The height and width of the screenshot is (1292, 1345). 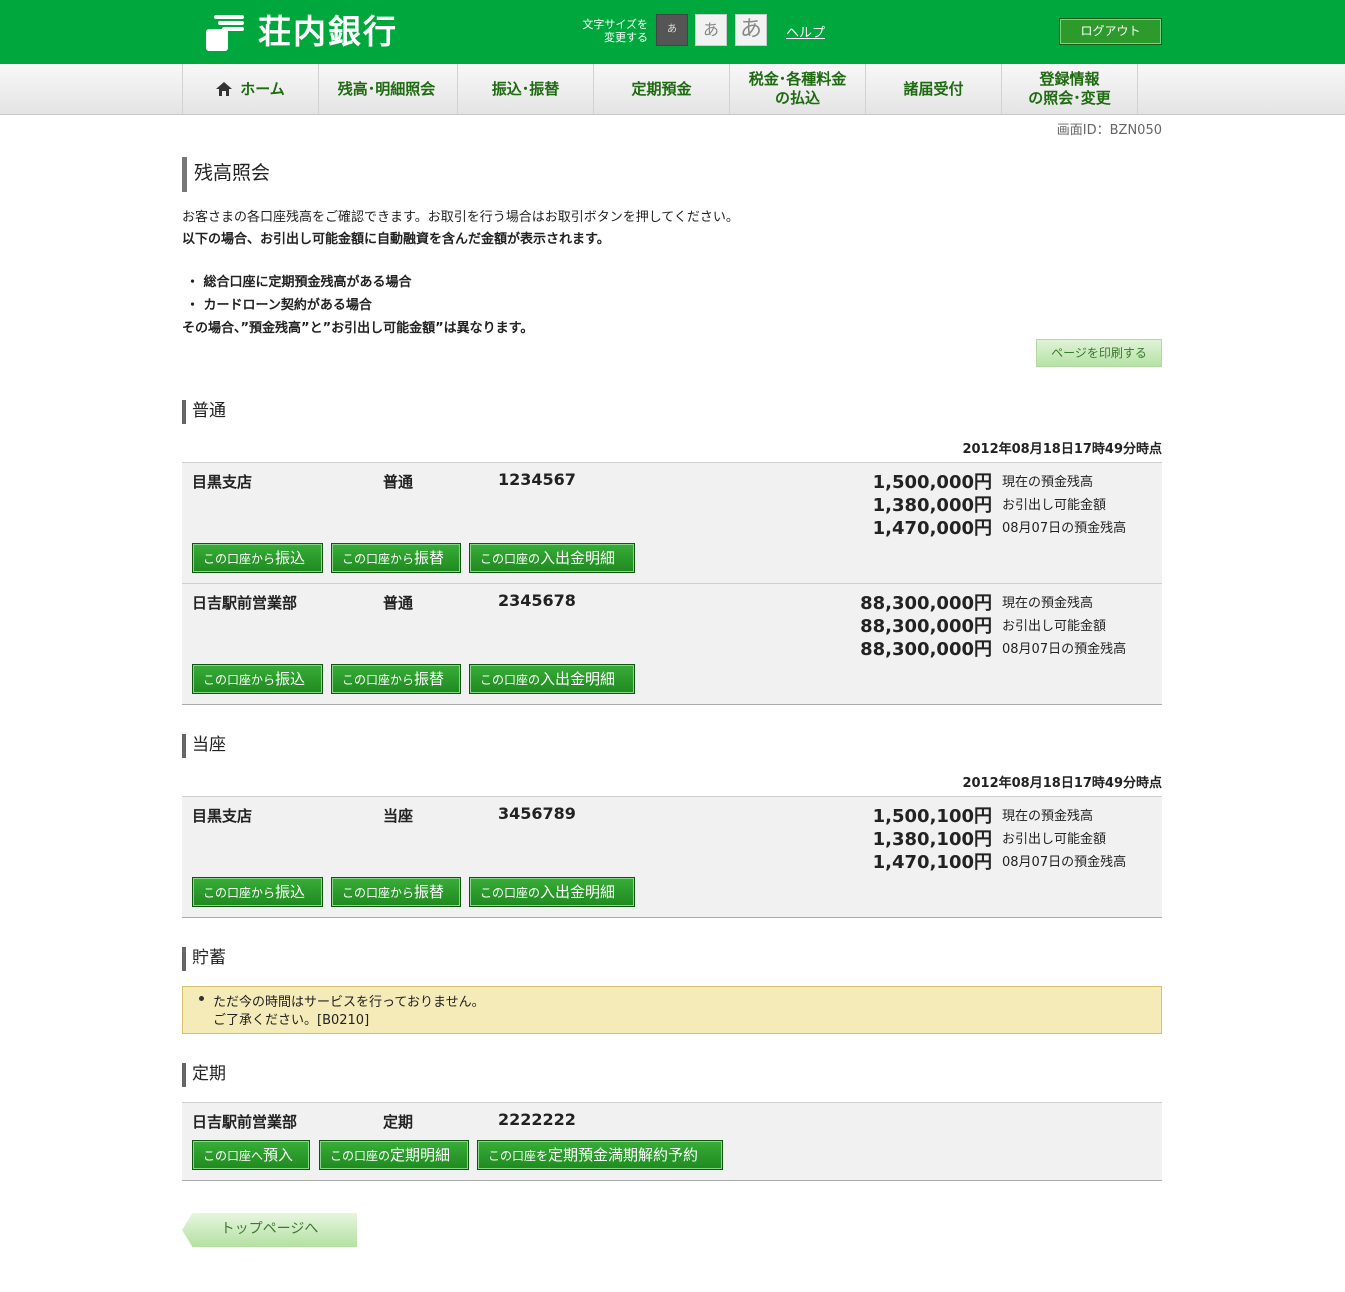 What do you see at coordinates (797, 89) in the screenshot?
I see `nav-tax-payment: 税金･各種料金 の払込` at bounding box center [797, 89].